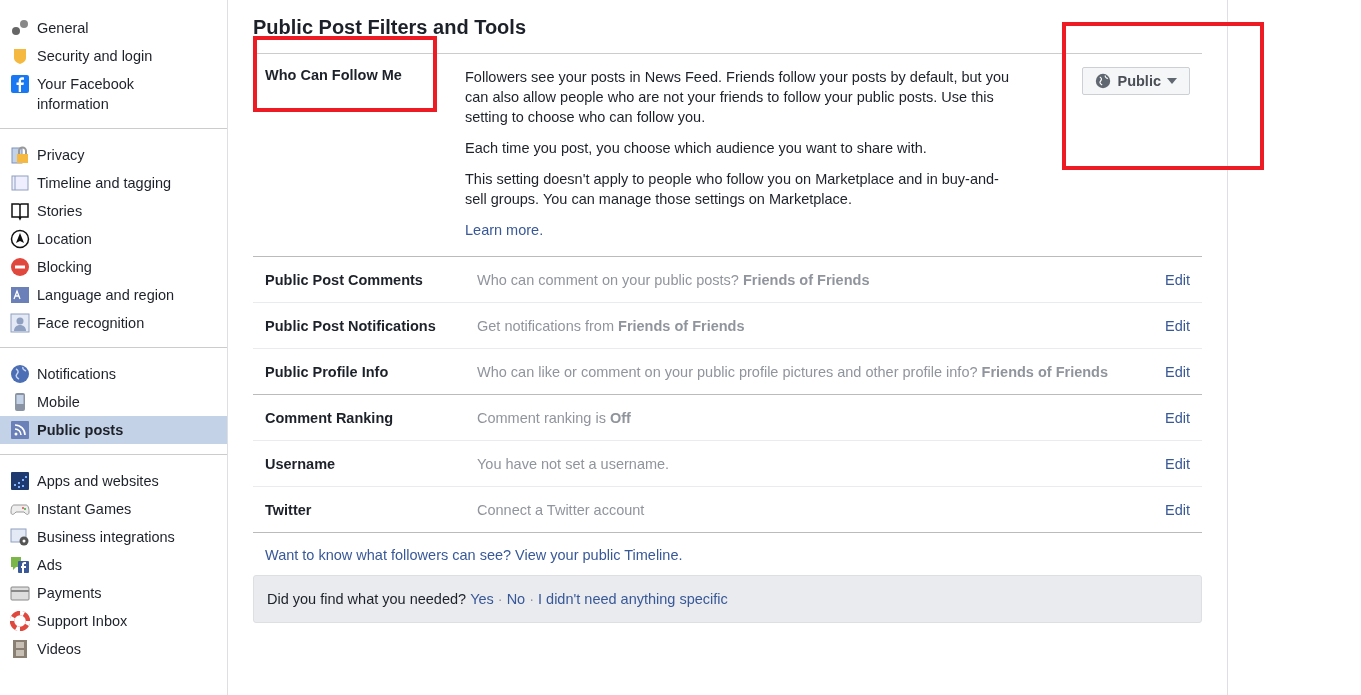  What do you see at coordinates (20, 537) in the screenshot?
I see `gear-window-icon` at bounding box center [20, 537].